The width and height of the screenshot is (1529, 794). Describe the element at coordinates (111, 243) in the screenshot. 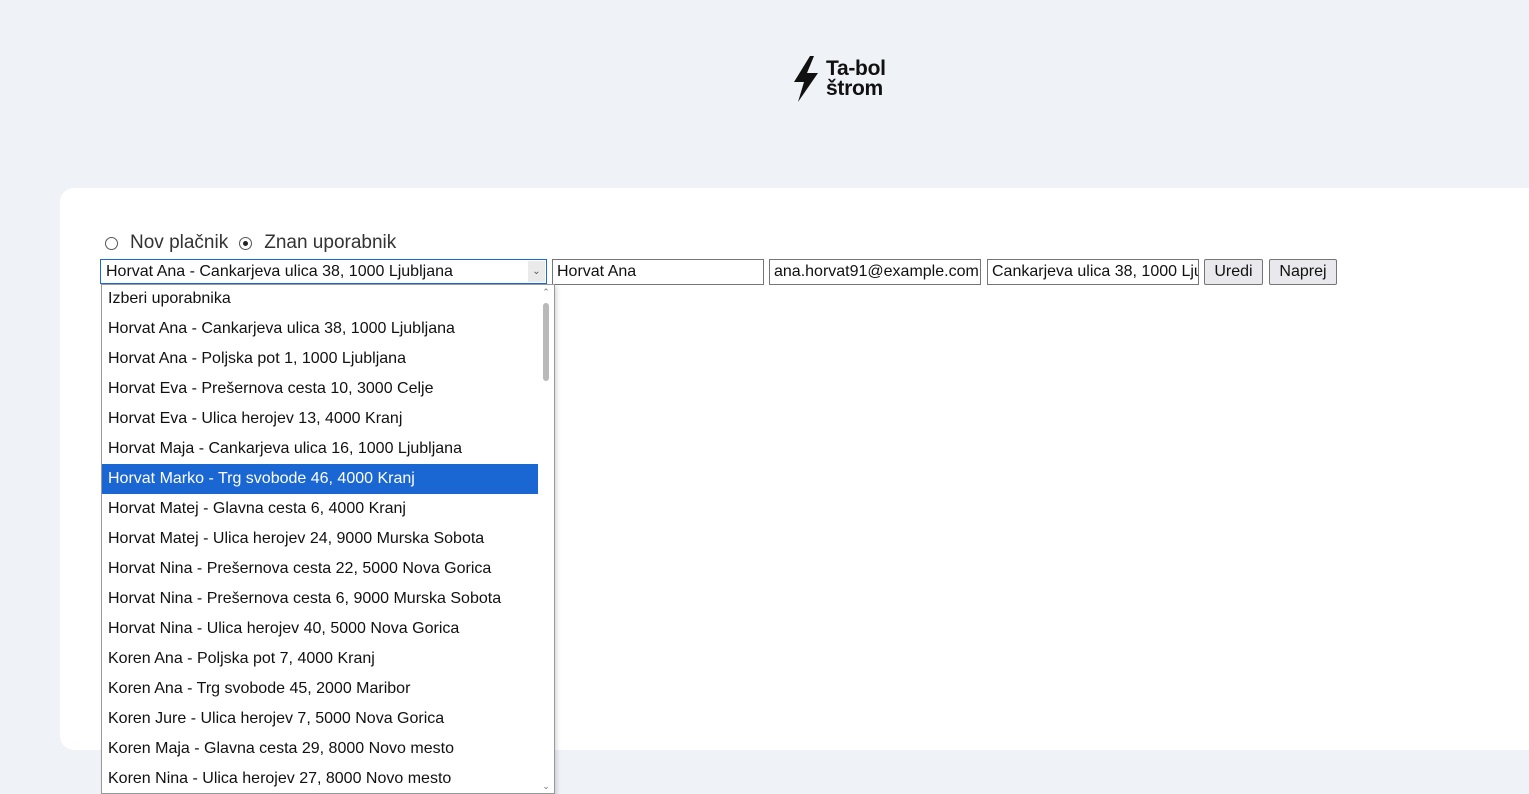

I see `new-payer-radio` at that location.